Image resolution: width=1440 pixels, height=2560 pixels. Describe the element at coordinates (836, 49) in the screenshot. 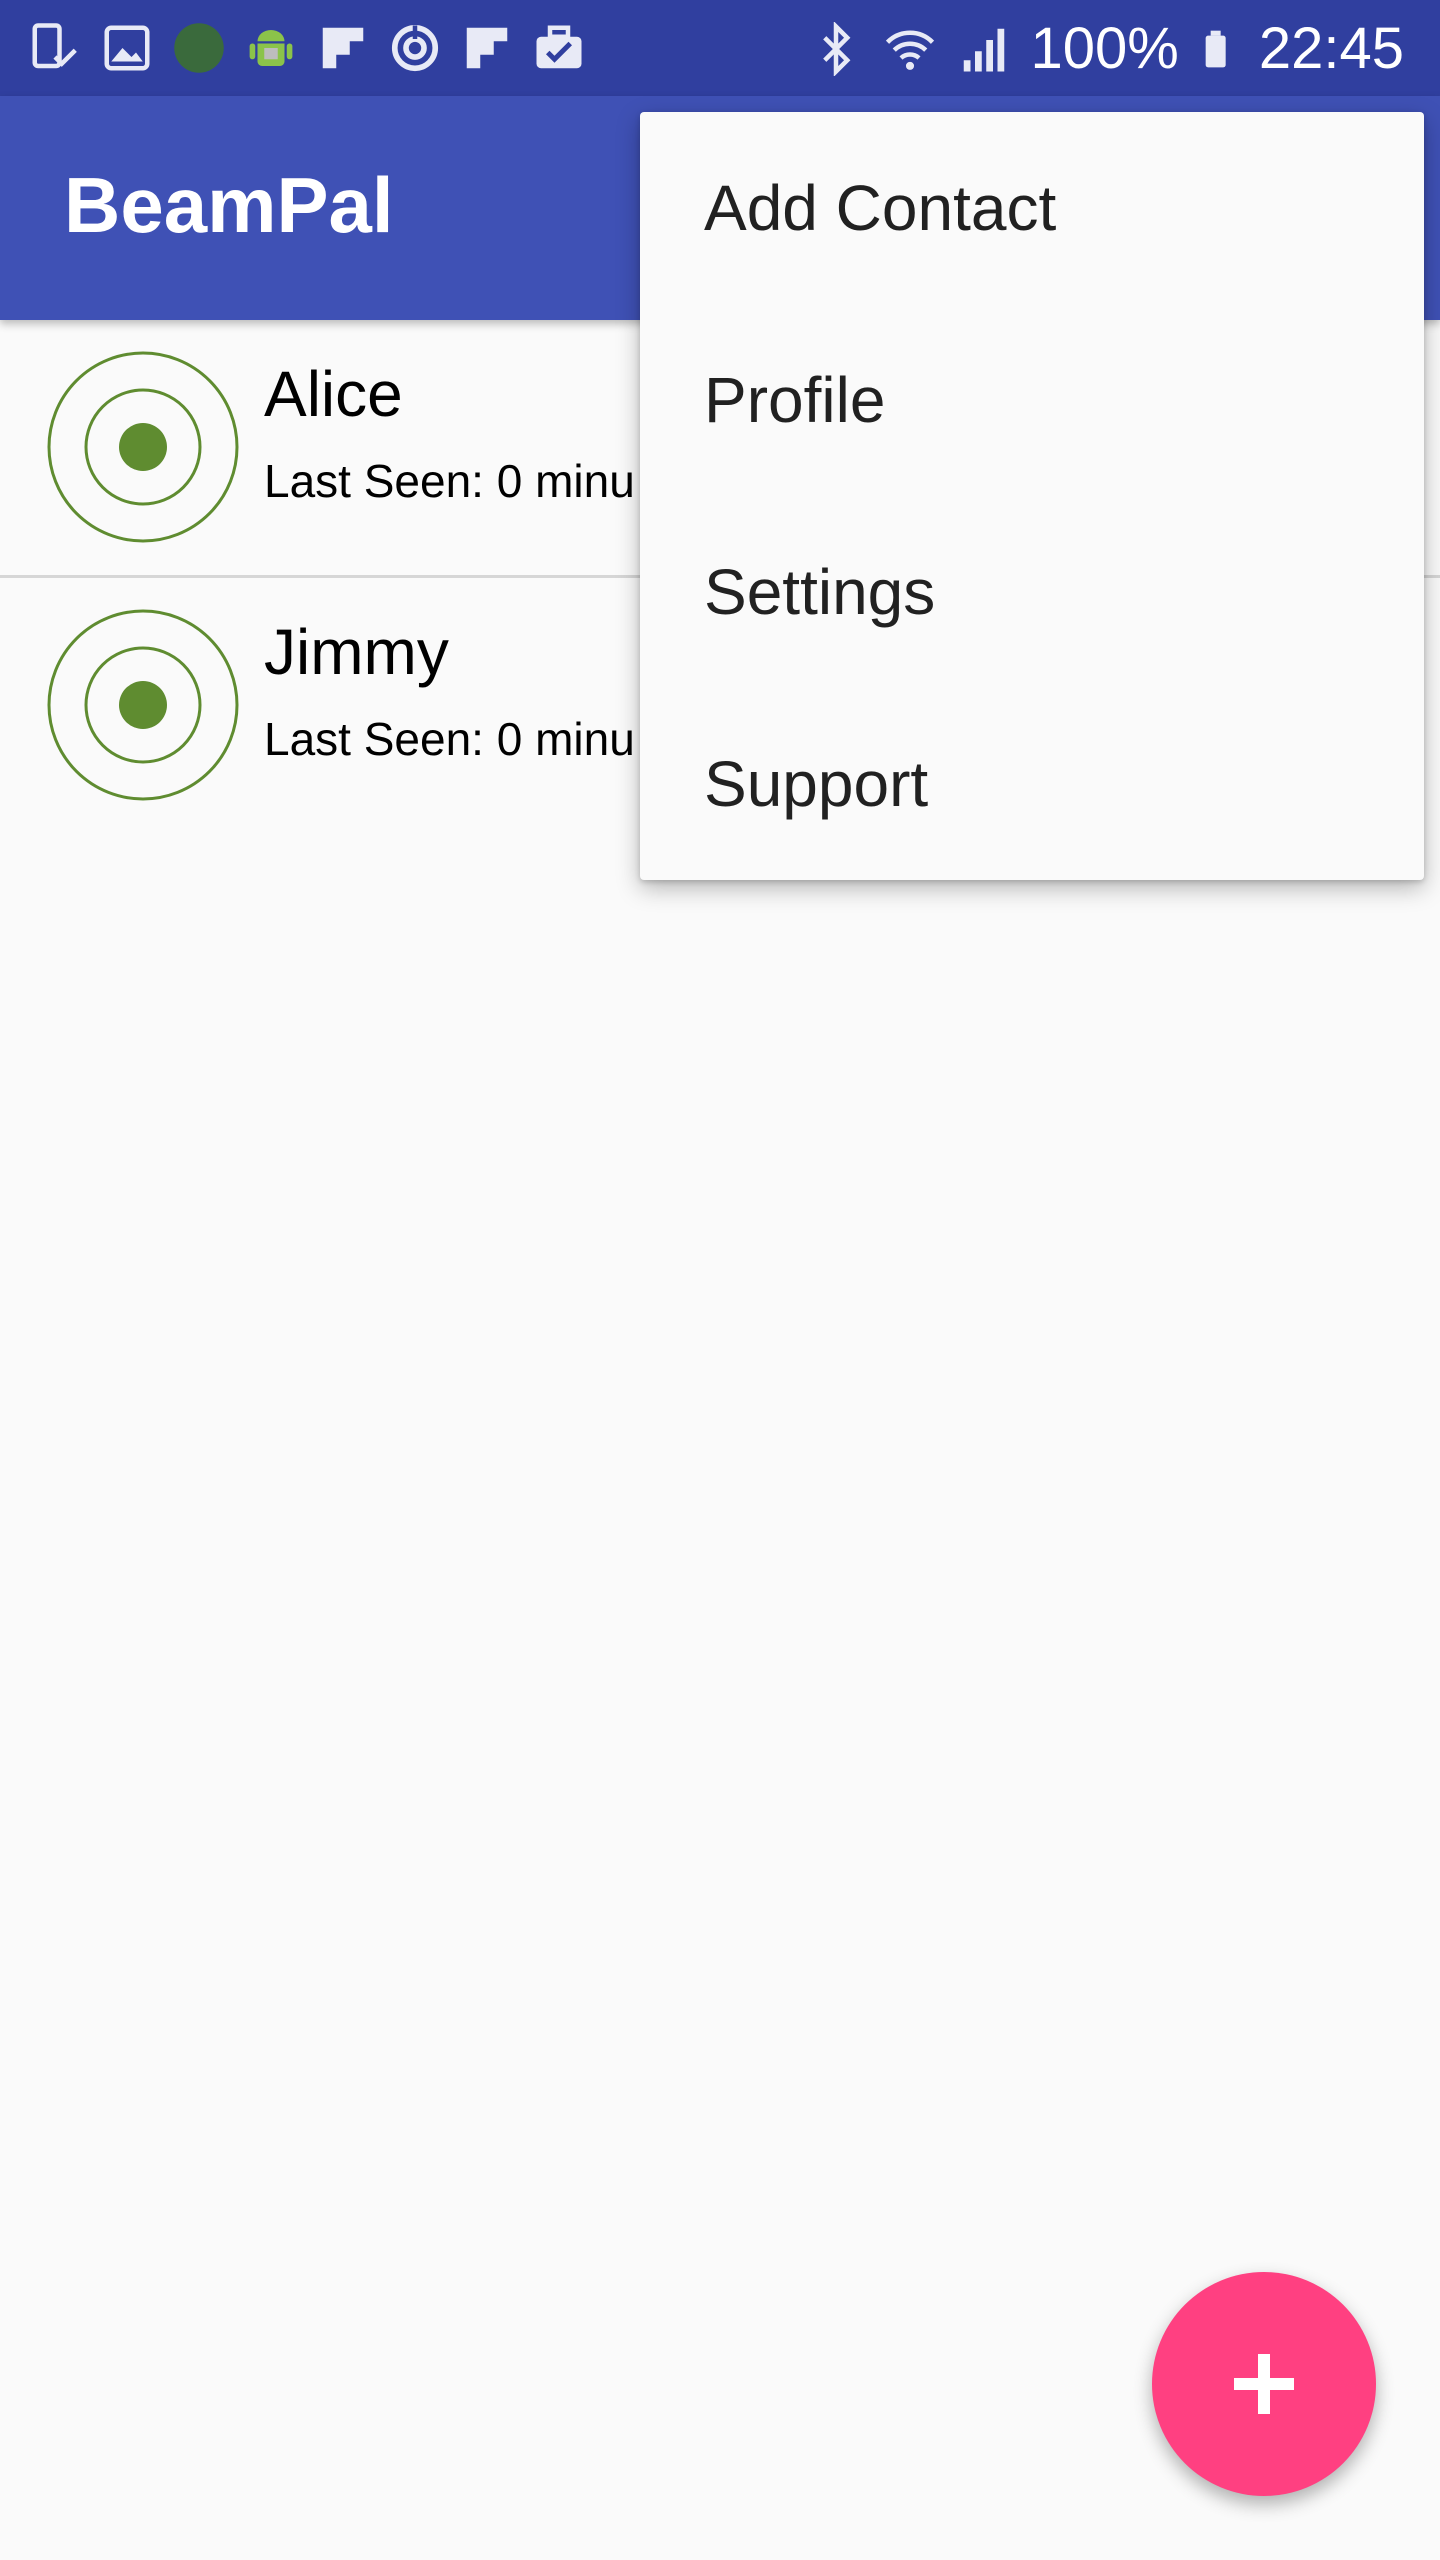

I see `bluetooth-icon` at that location.